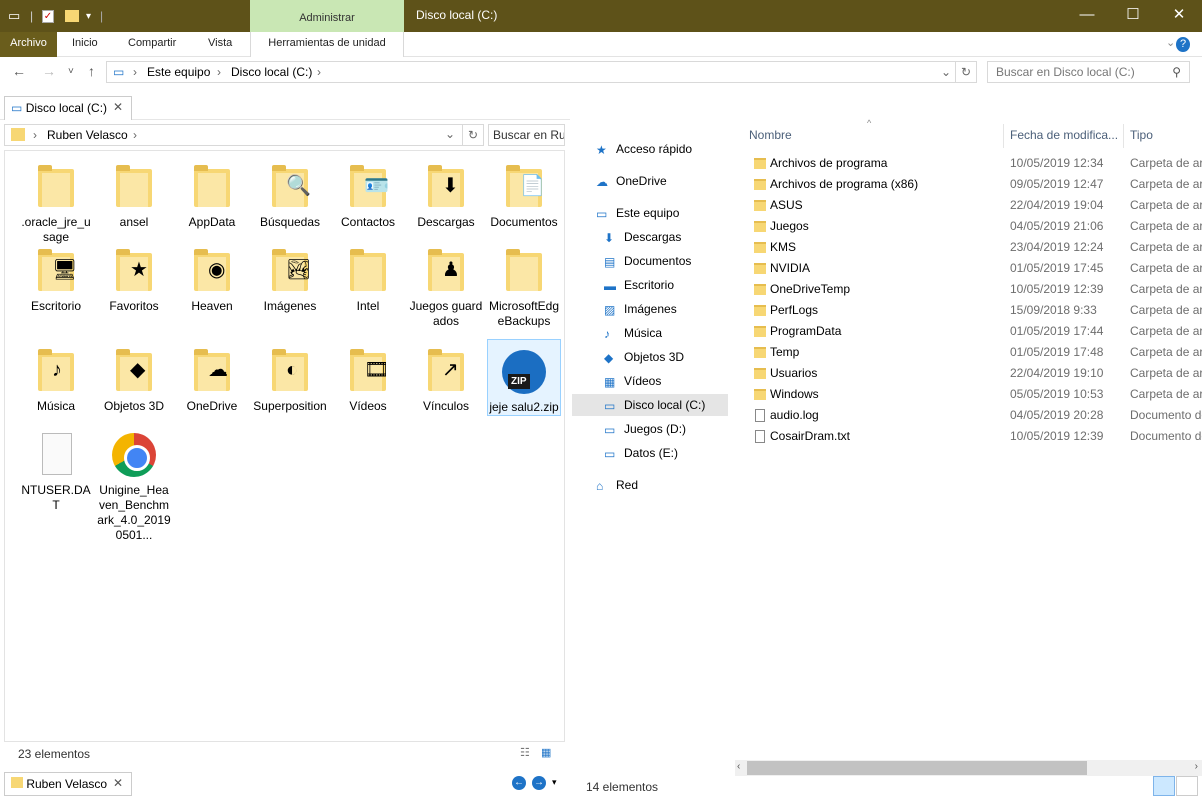 The height and width of the screenshot is (800, 1202). I want to click on new-folder-icon, so click(72, 16).